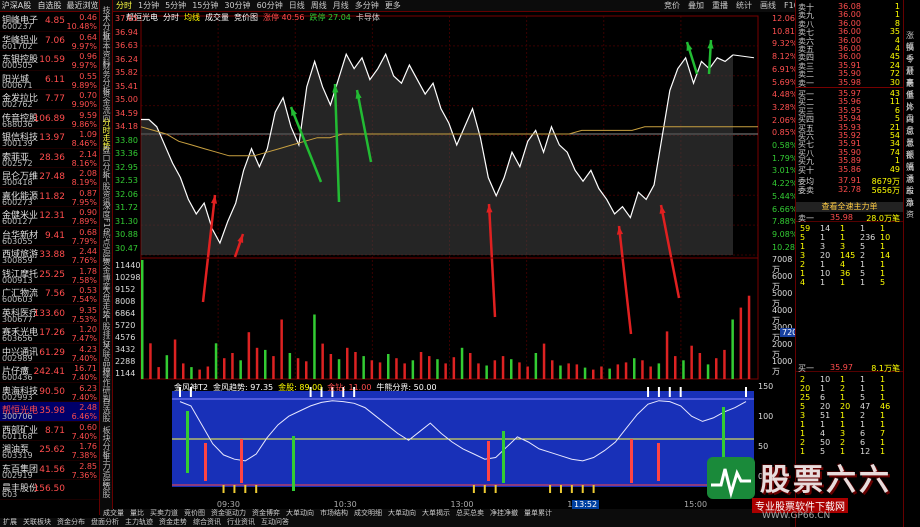 The height and width of the screenshot is (527, 920). What do you see at coordinates (648, 392) in the screenshot?
I see `indicator-top-bar` at bounding box center [648, 392].